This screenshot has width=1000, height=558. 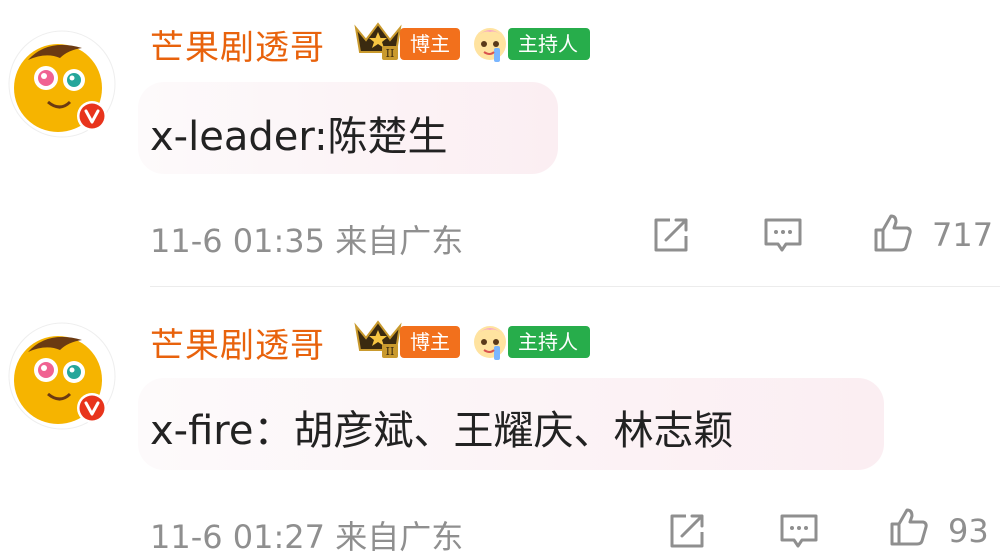 I want to click on like-count: 717, so click(x=963, y=235).